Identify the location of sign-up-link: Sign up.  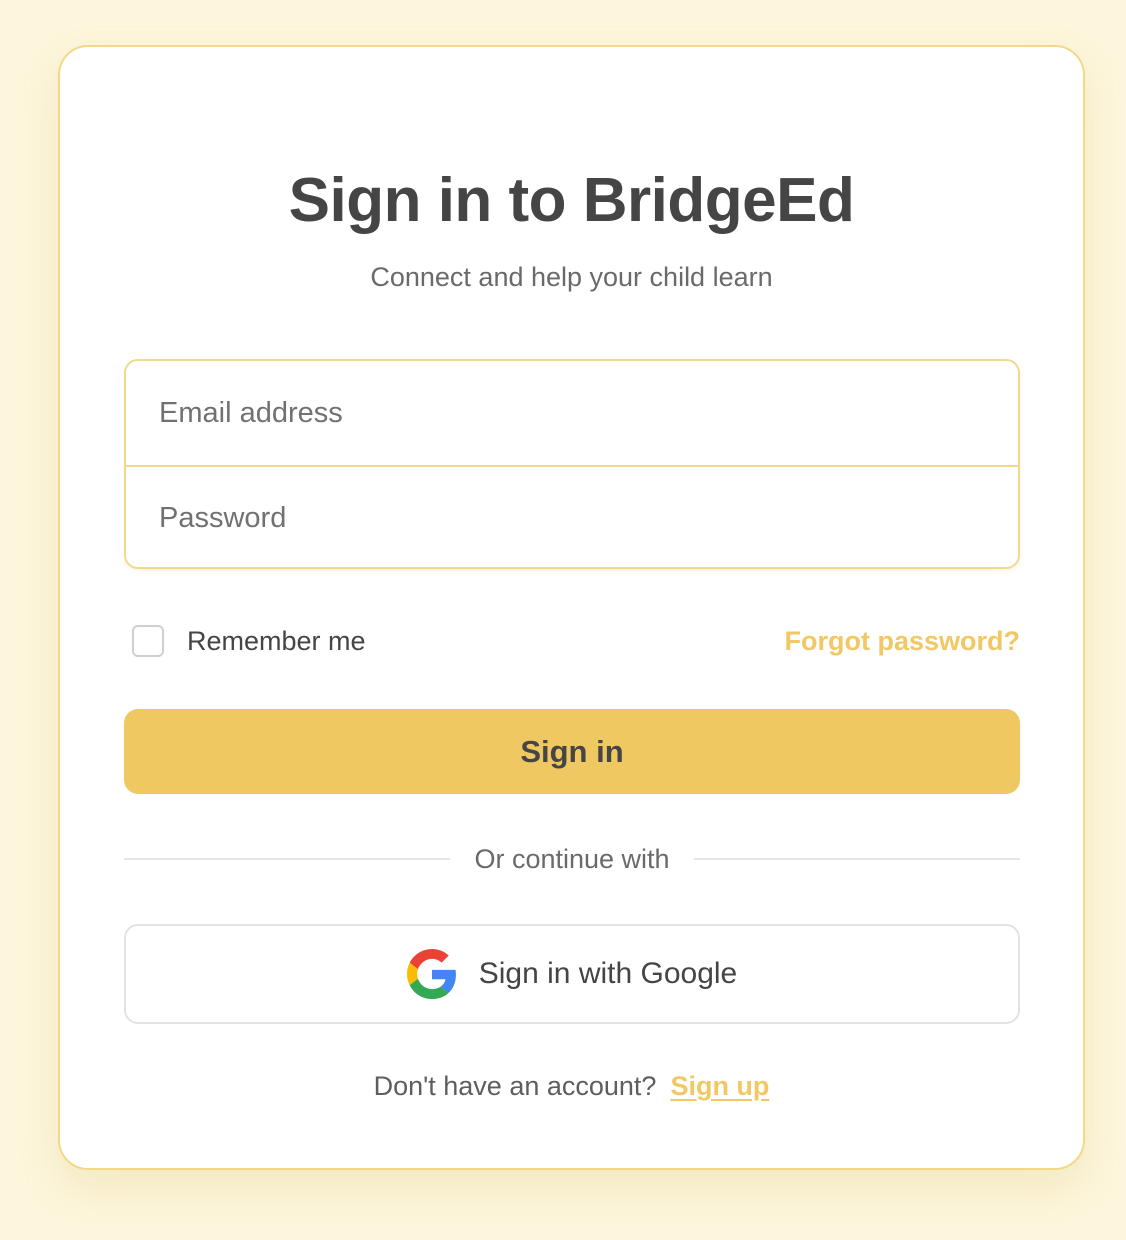
(719, 1086).